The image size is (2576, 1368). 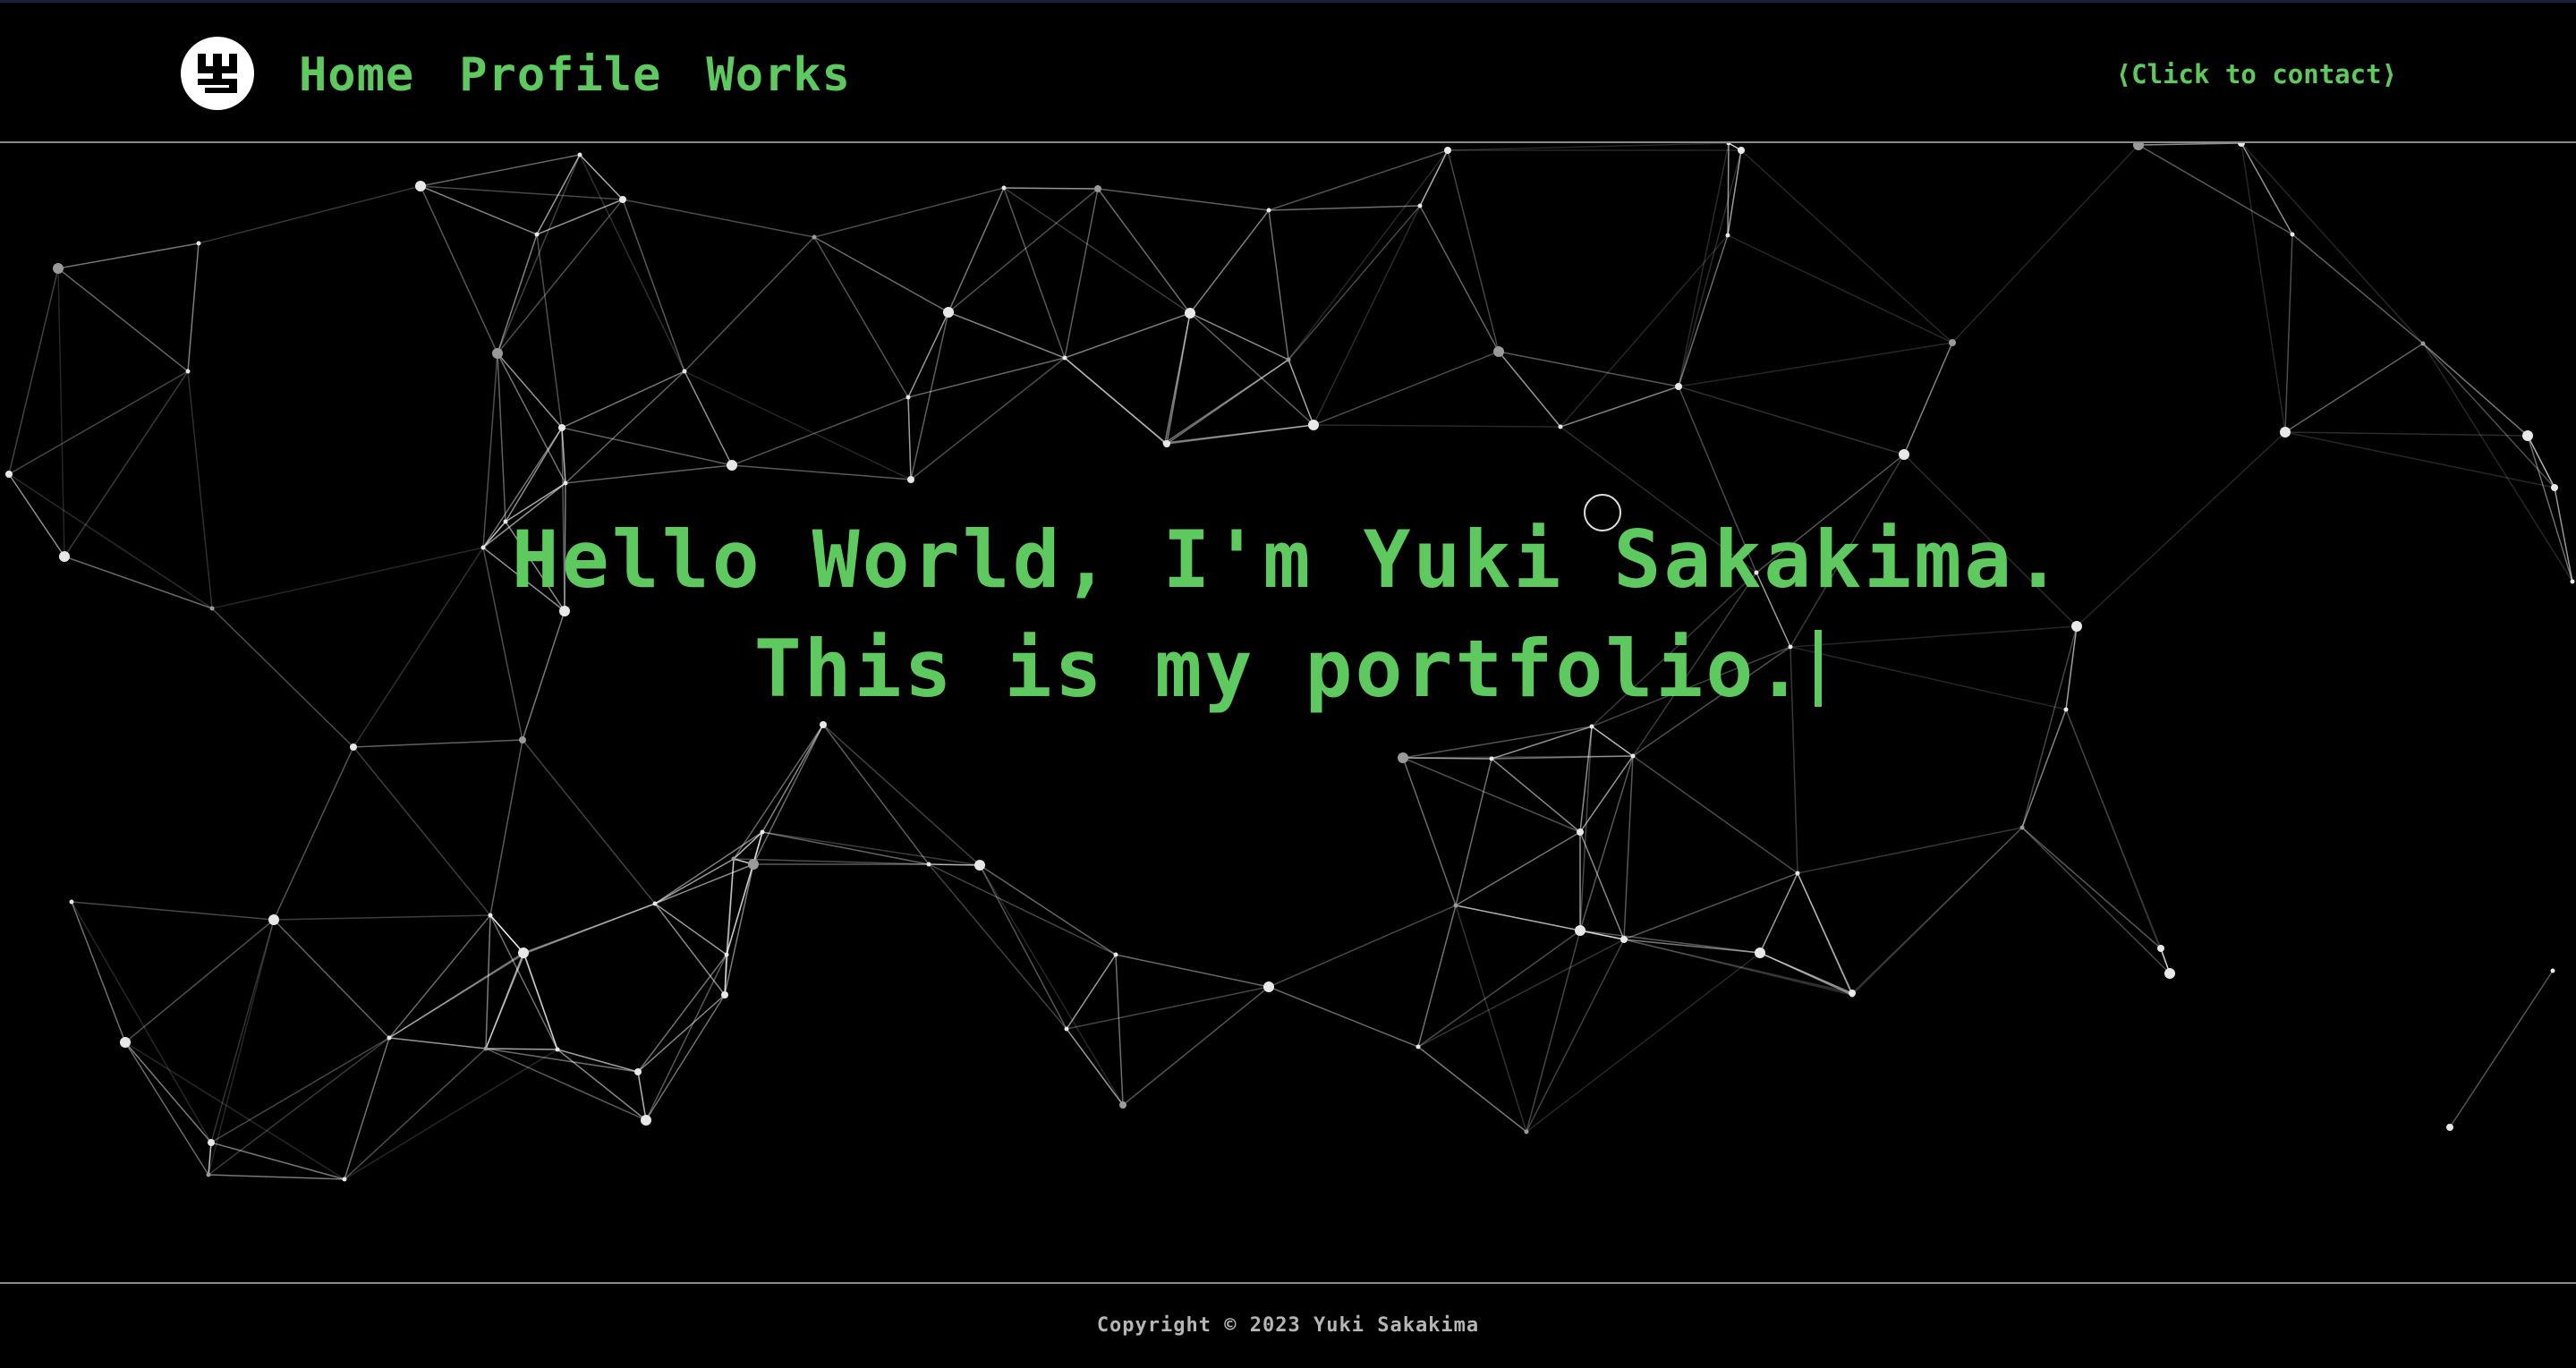 I want to click on logo, so click(x=217, y=73).